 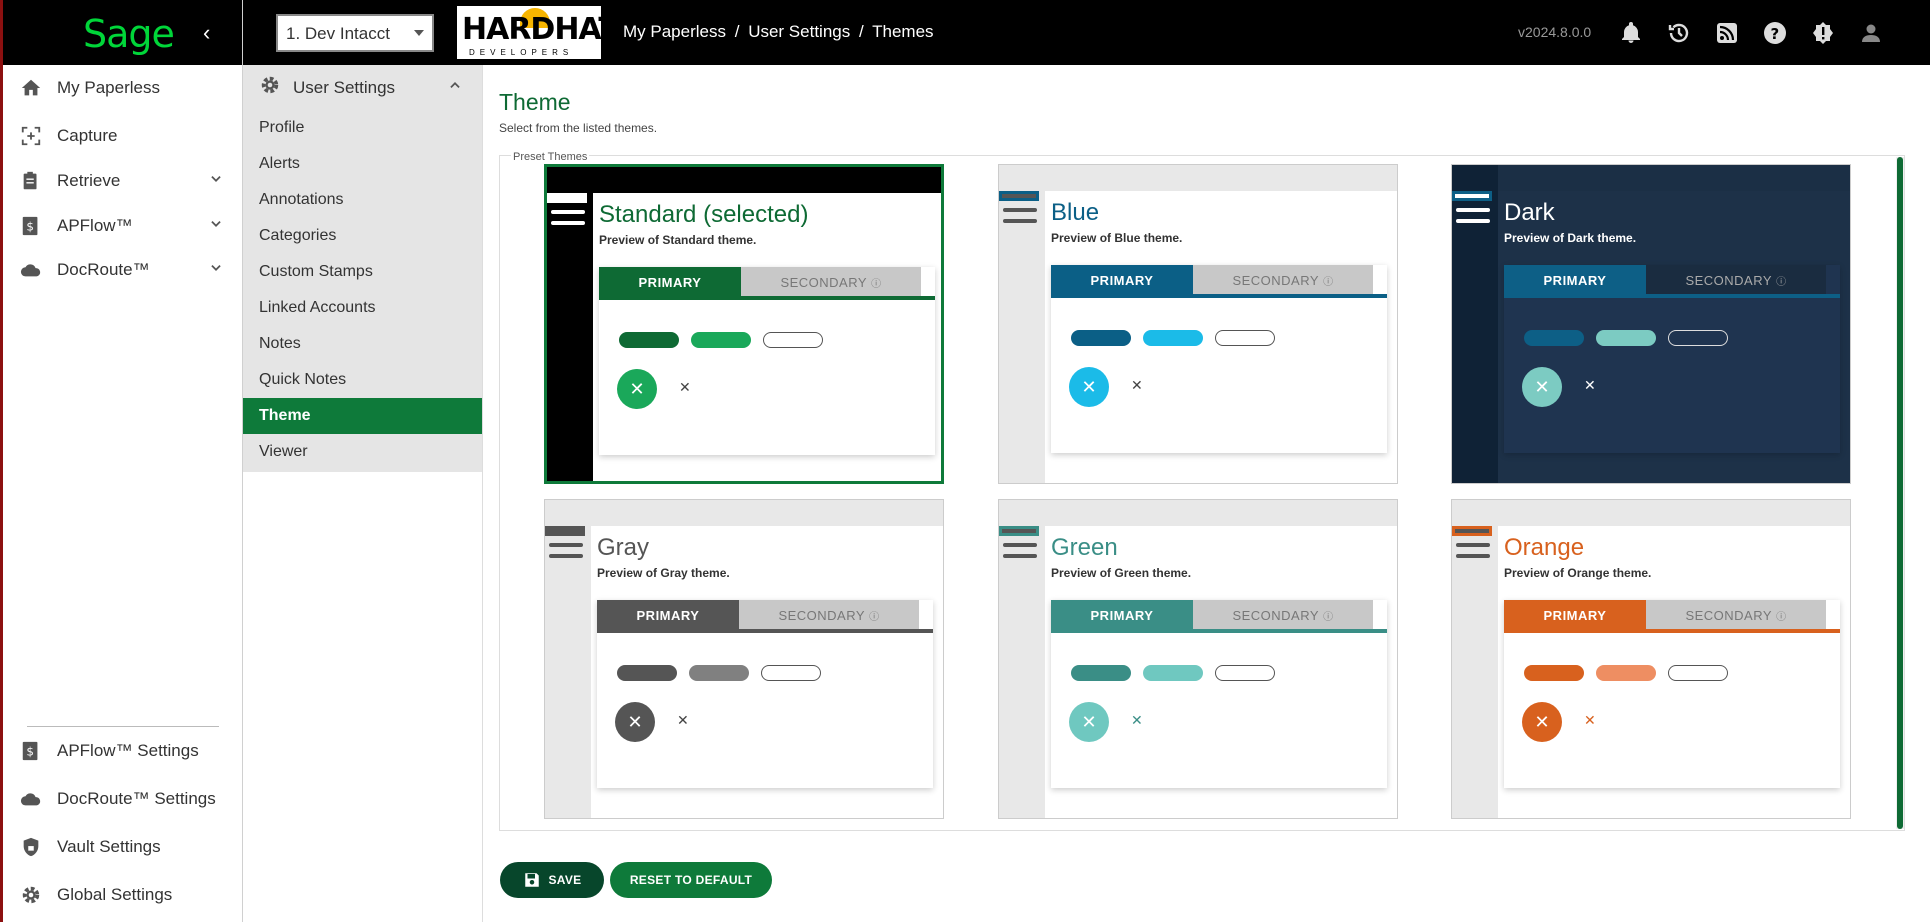 What do you see at coordinates (535, 102) in the screenshot?
I see `page-title: Theme` at bounding box center [535, 102].